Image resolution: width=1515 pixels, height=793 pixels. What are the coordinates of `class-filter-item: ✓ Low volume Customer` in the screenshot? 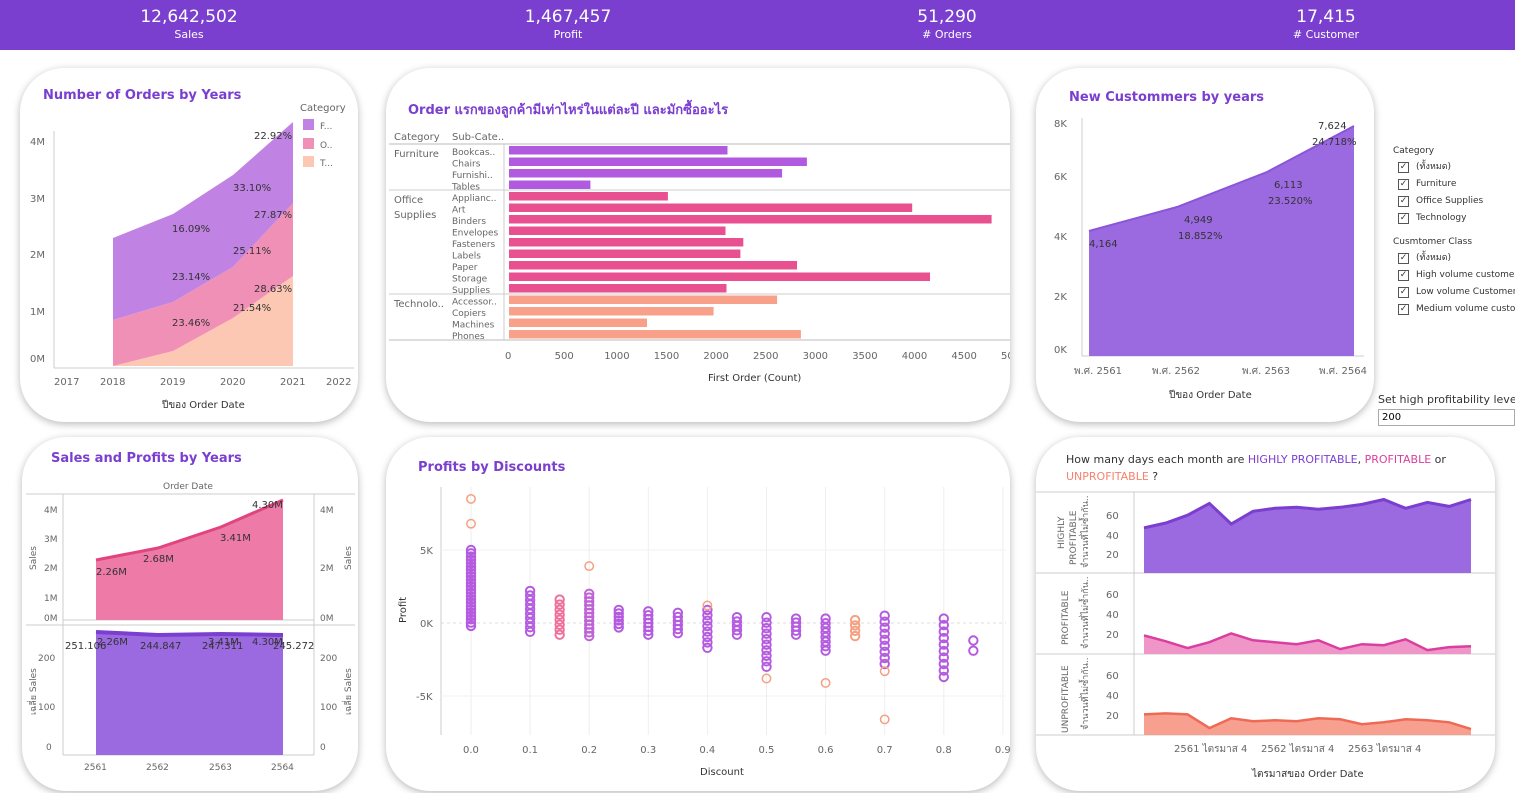 It's located at (1446, 292).